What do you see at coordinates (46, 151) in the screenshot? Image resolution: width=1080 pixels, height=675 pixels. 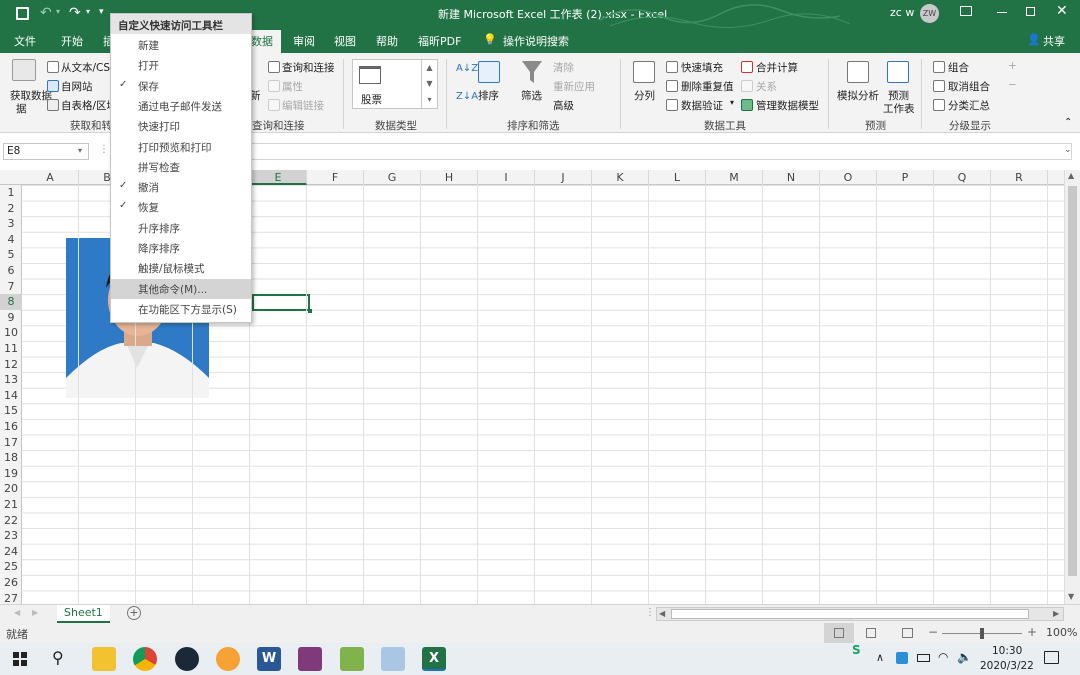 I see `name-box: E8` at bounding box center [46, 151].